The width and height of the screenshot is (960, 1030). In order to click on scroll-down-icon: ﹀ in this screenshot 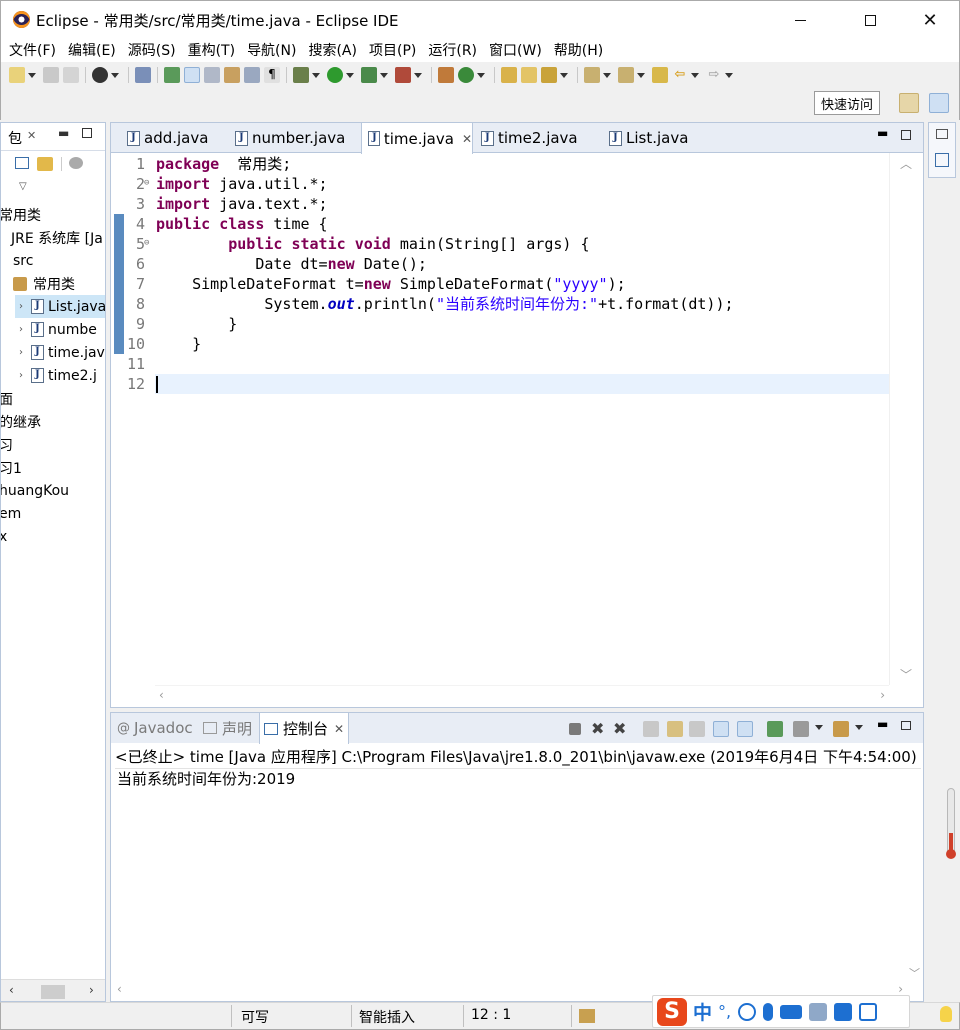, I will do `click(914, 973)`.